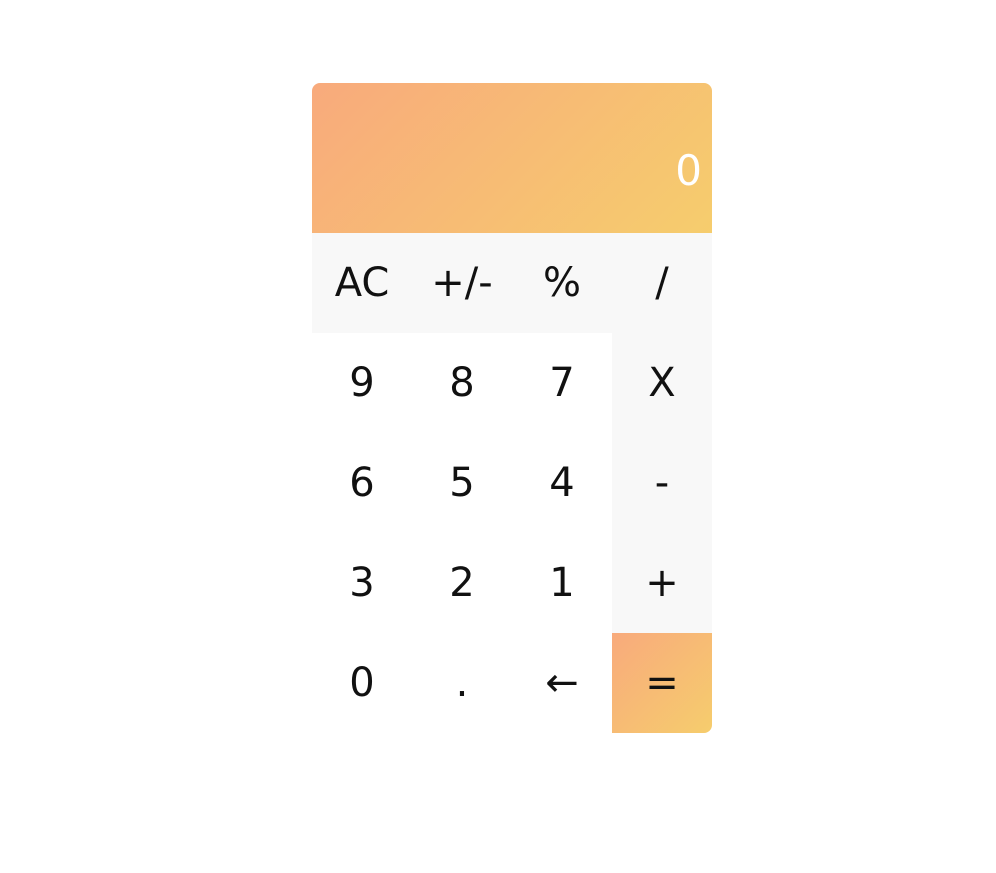 The height and width of the screenshot is (873, 996). What do you see at coordinates (462, 583) in the screenshot?
I see `digit-2-button: 2` at bounding box center [462, 583].